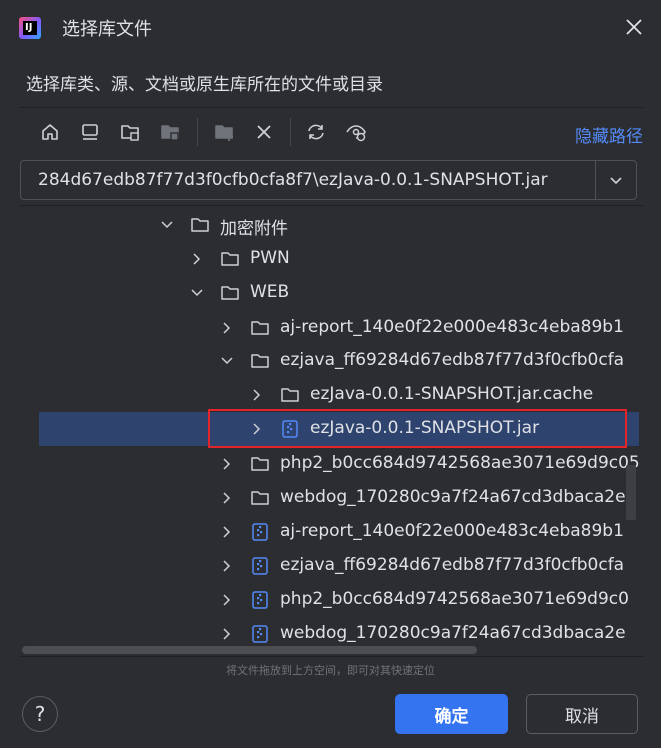 The width and height of the screenshot is (661, 748). I want to click on delete-icon, so click(264, 132).